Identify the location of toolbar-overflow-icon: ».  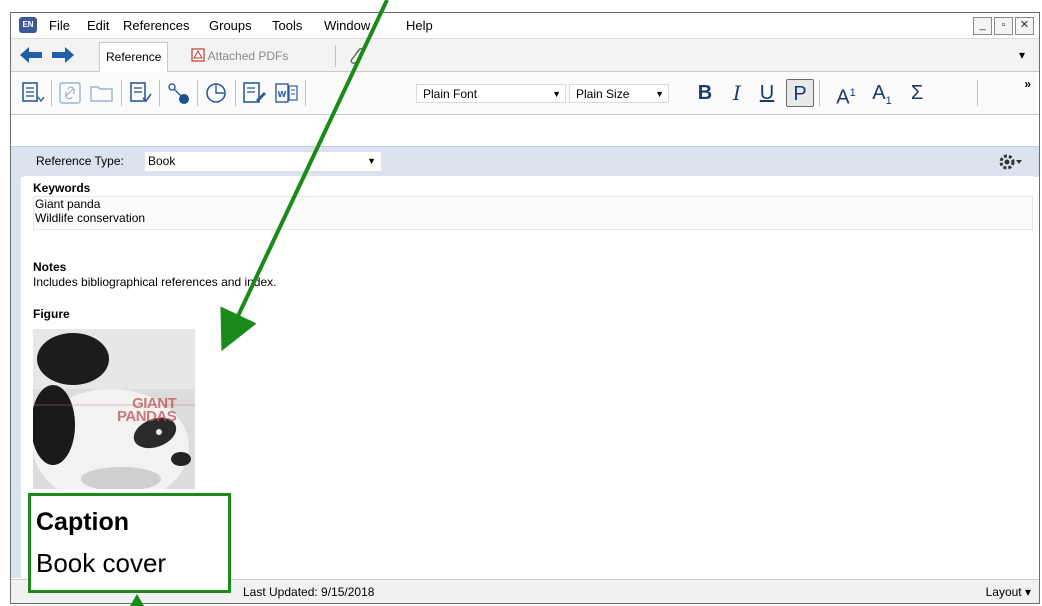
(1027, 84).